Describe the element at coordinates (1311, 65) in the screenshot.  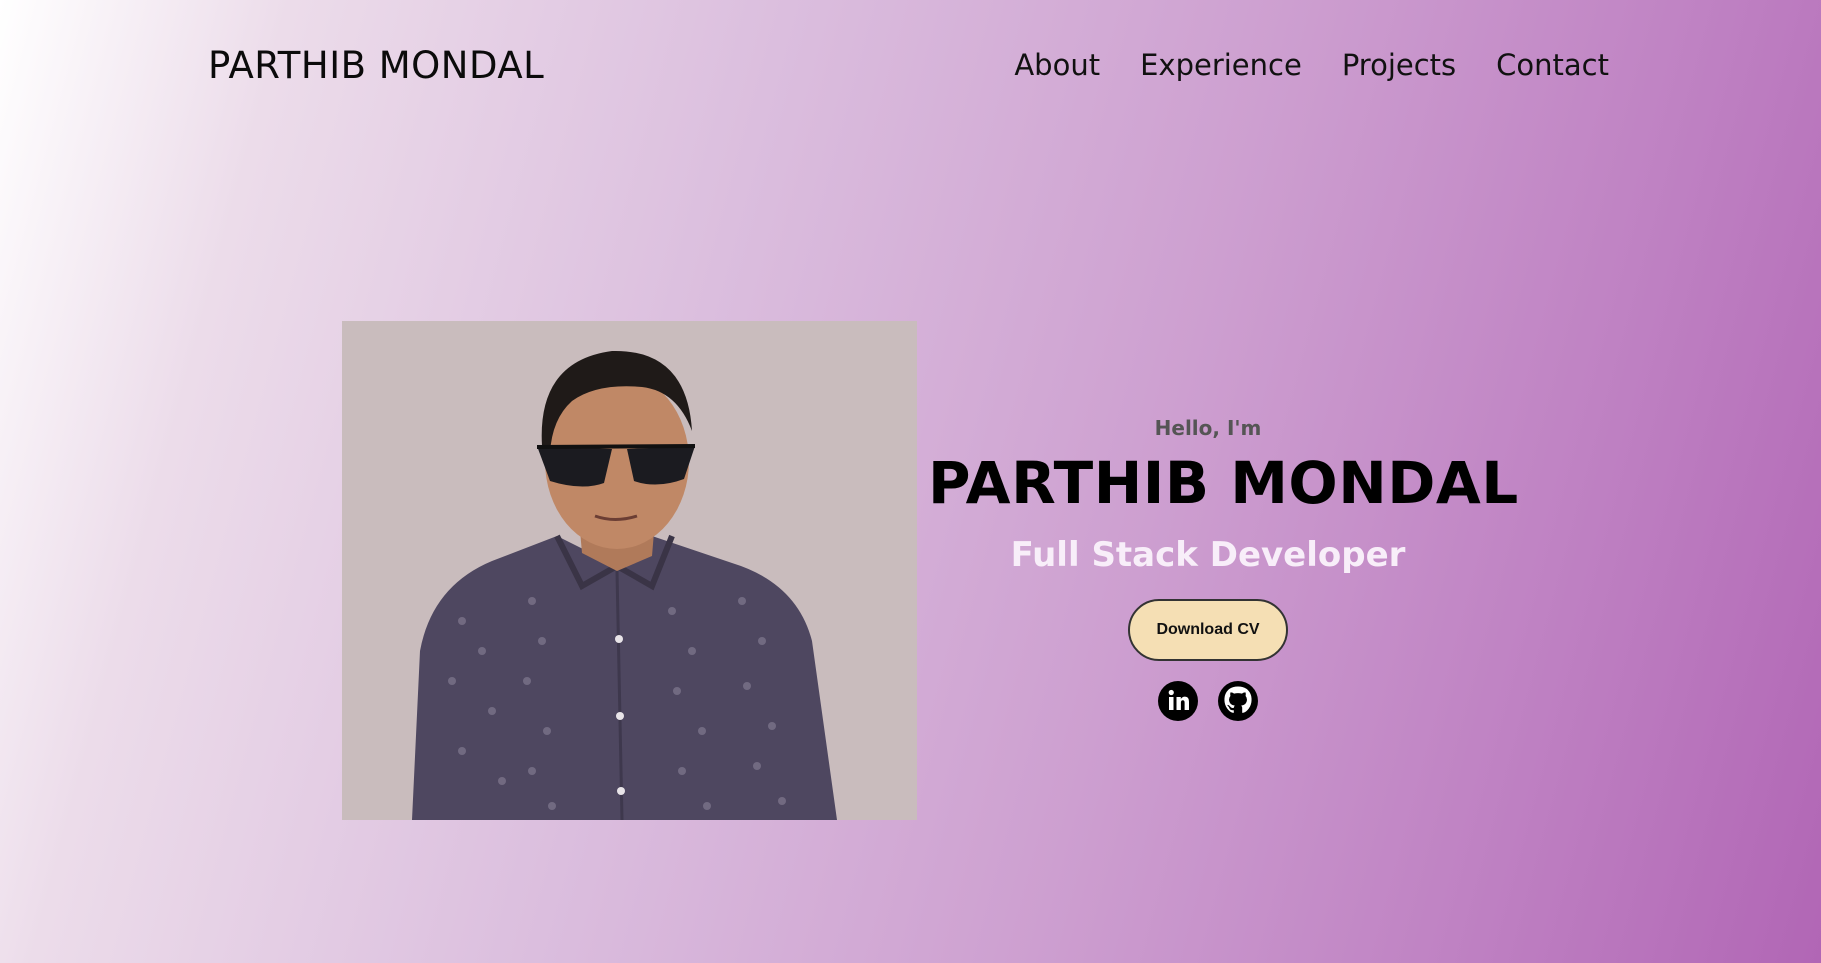
I see `main-nav: About Experience Projects Contact` at that location.